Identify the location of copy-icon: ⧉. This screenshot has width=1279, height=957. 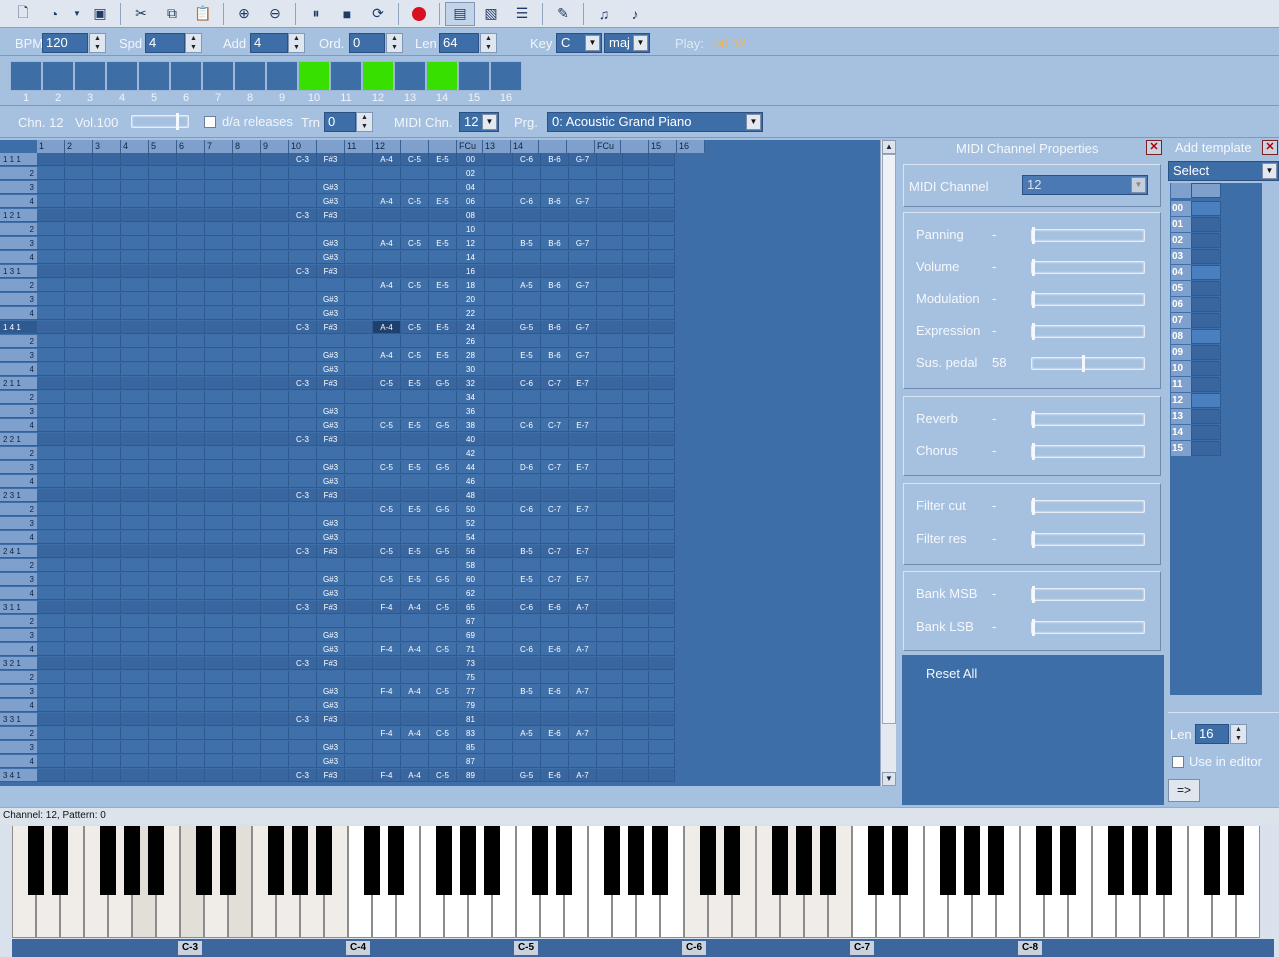
(172, 14).